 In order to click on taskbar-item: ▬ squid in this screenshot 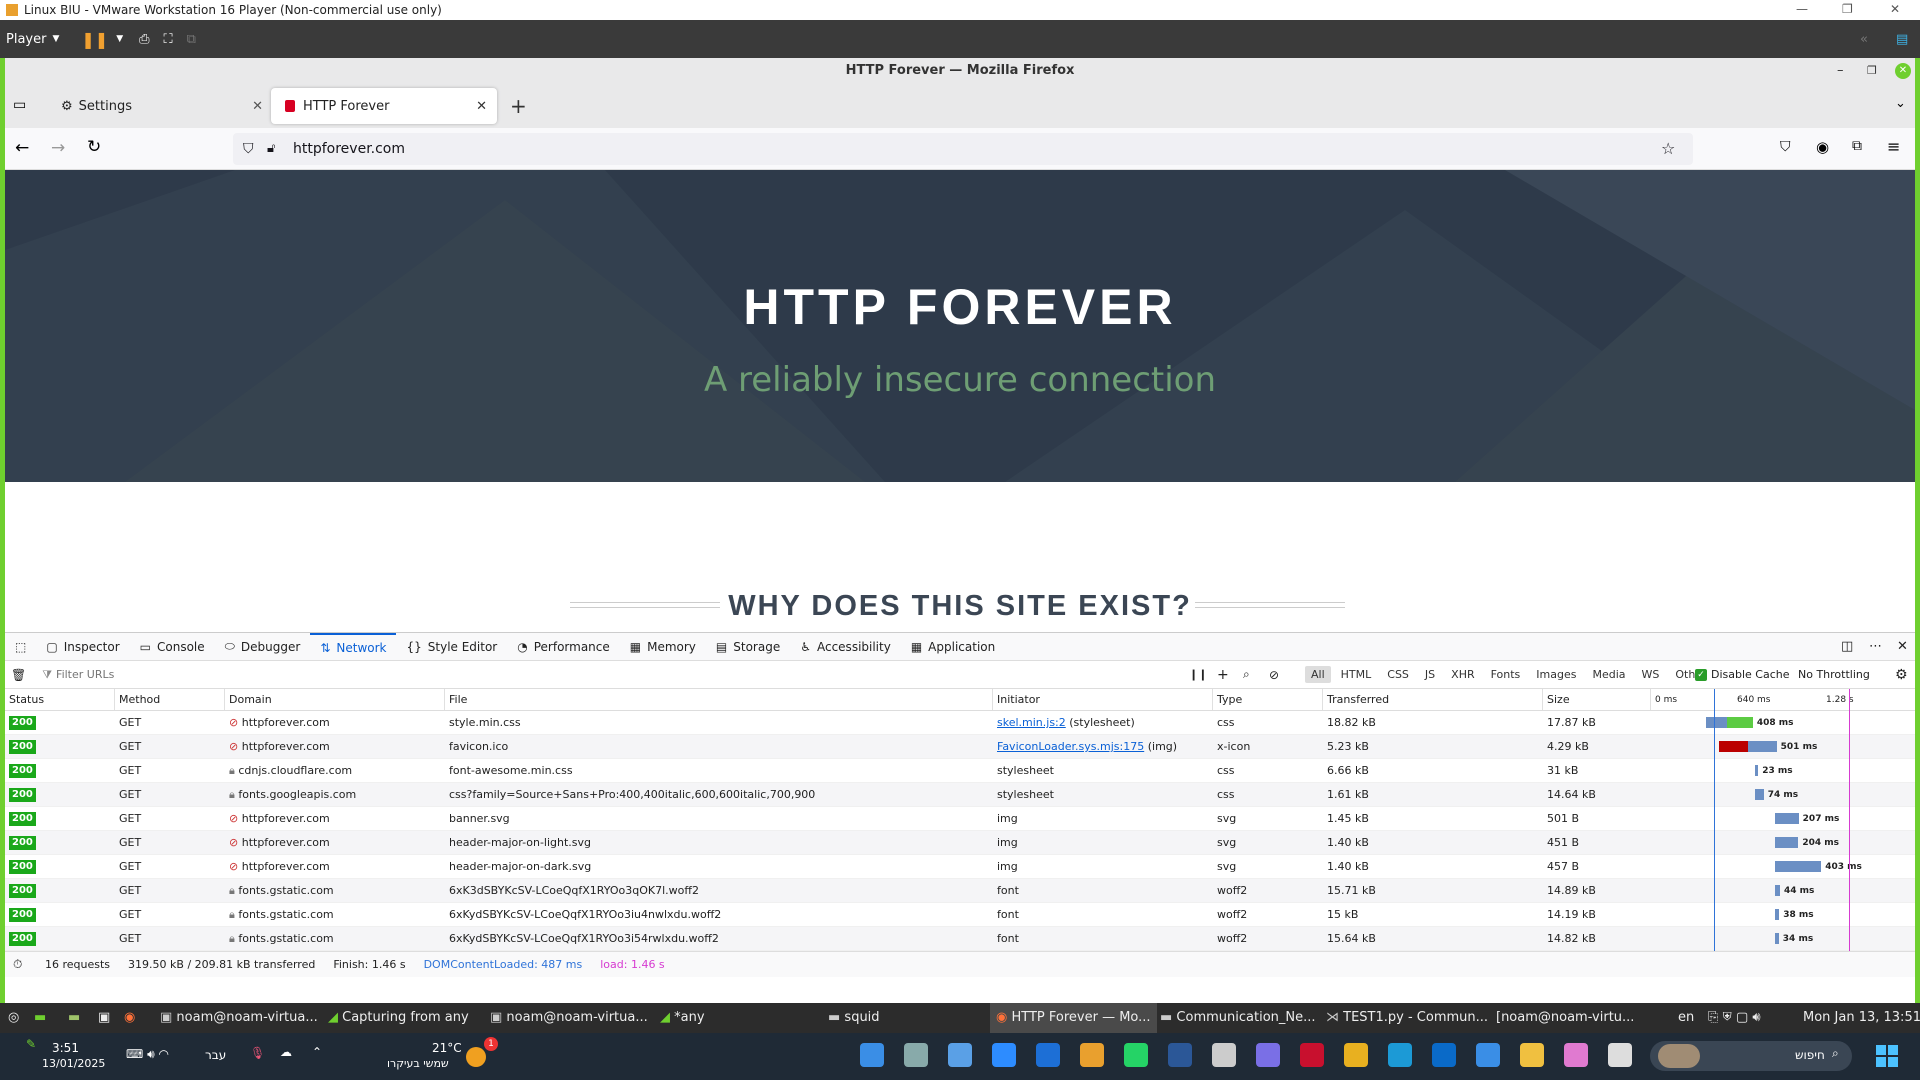, I will do `click(854, 1018)`.